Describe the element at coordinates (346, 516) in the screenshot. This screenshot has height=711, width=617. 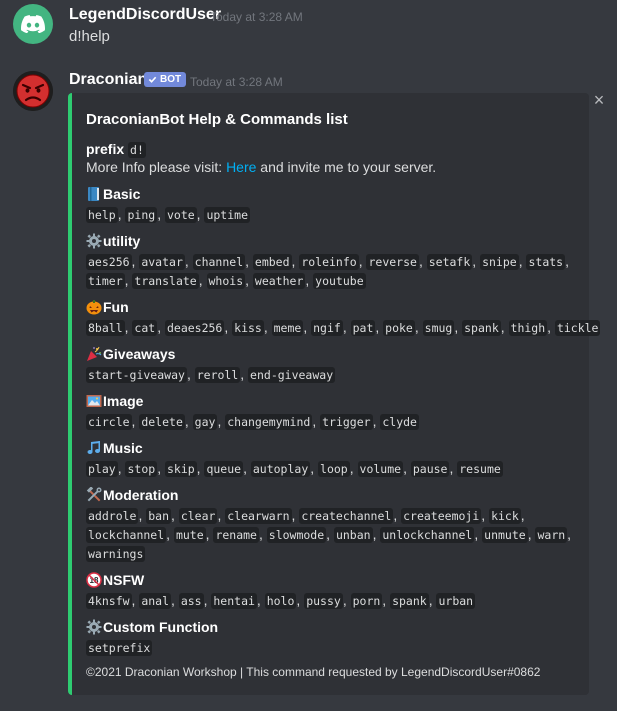
I see `command-code: createchannel` at that location.